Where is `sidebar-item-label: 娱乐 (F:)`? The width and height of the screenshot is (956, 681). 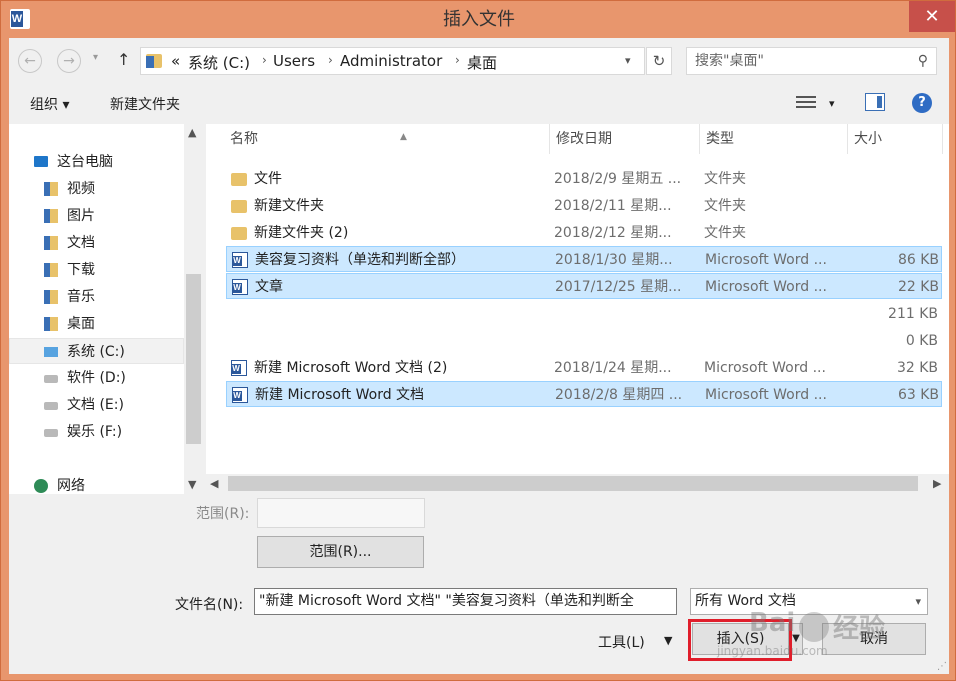 sidebar-item-label: 娱乐 (F:) is located at coordinates (95, 432).